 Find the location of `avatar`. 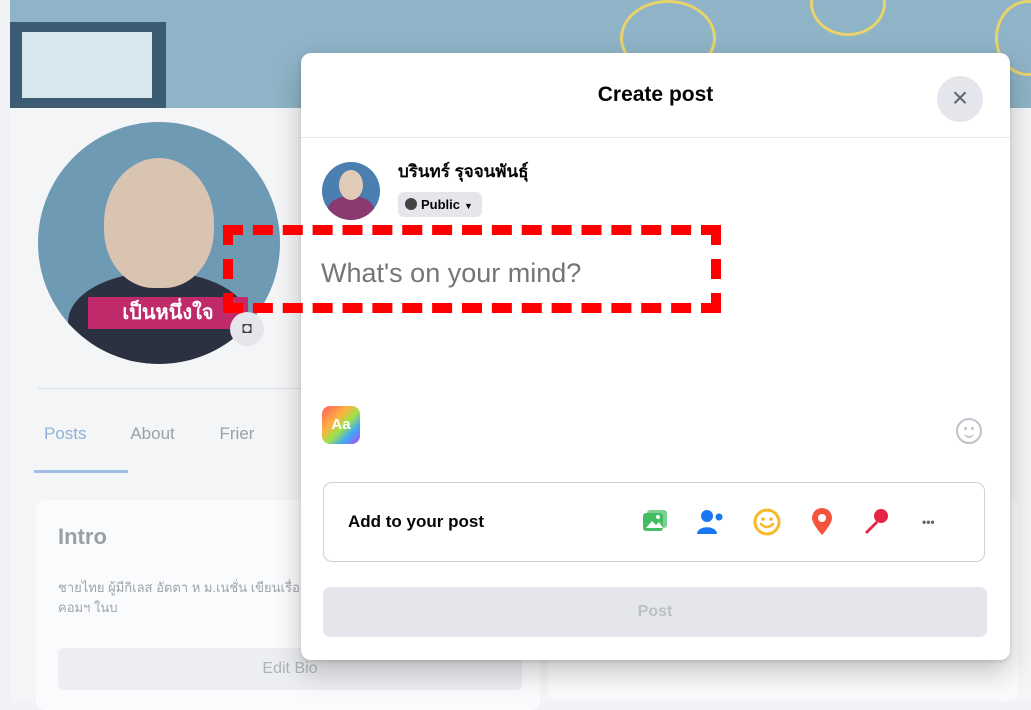

avatar is located at coordinates (351, 191).